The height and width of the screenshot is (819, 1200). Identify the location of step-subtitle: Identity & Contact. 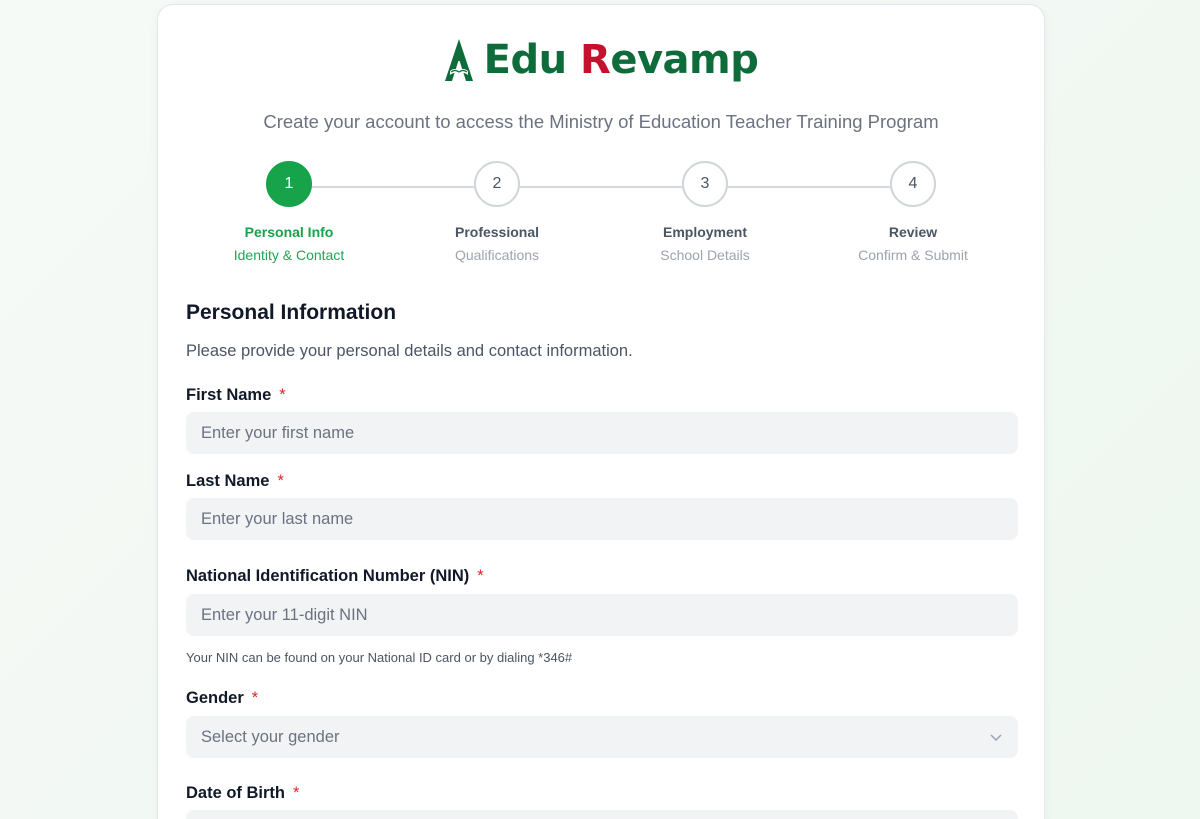
(289, 255).